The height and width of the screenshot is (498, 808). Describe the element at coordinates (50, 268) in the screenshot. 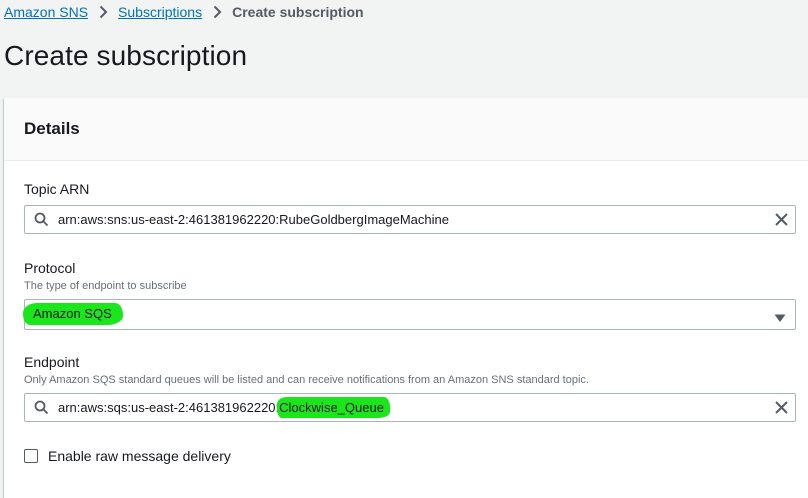

I see `protocol-label: Protocol` at that location.